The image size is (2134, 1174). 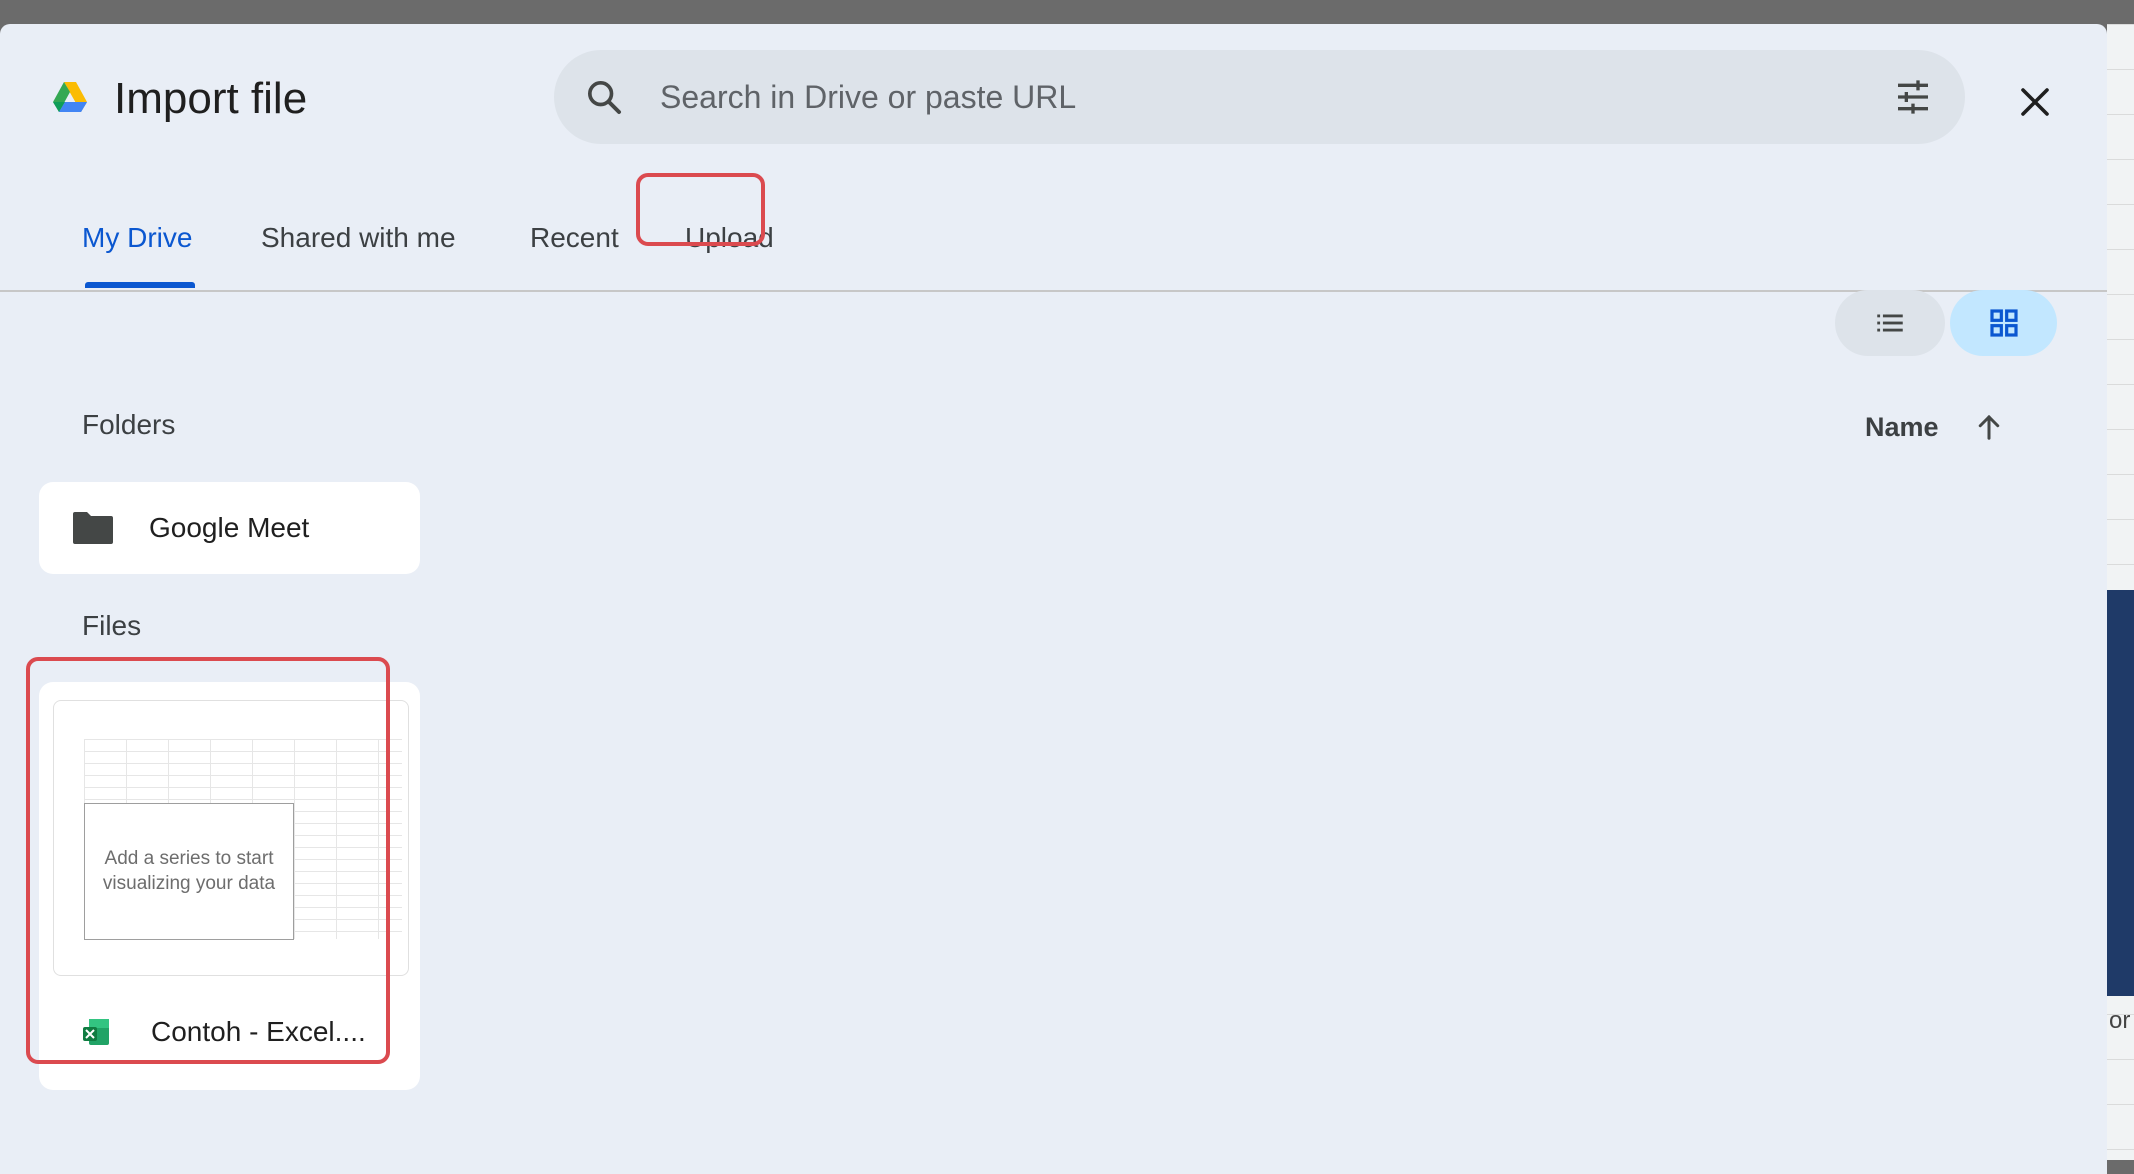 I want to click on upload-tab-highlight, so click(x=700, y=209).